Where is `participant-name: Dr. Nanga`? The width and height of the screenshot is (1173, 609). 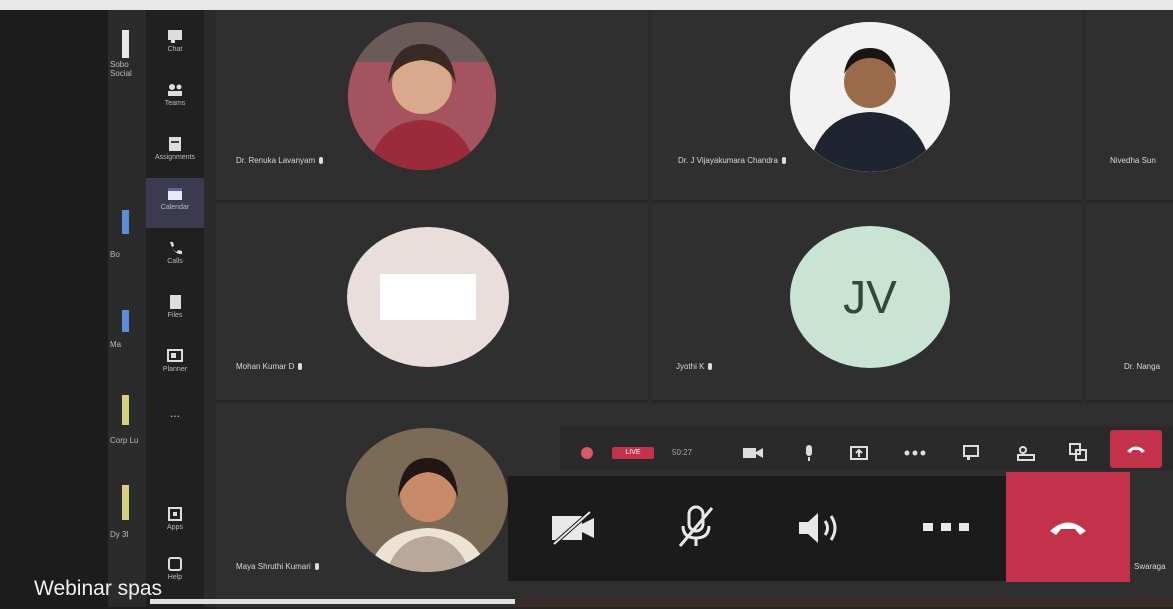
participant-name: Dr. Nanga is located at coordinates (1142, 366).